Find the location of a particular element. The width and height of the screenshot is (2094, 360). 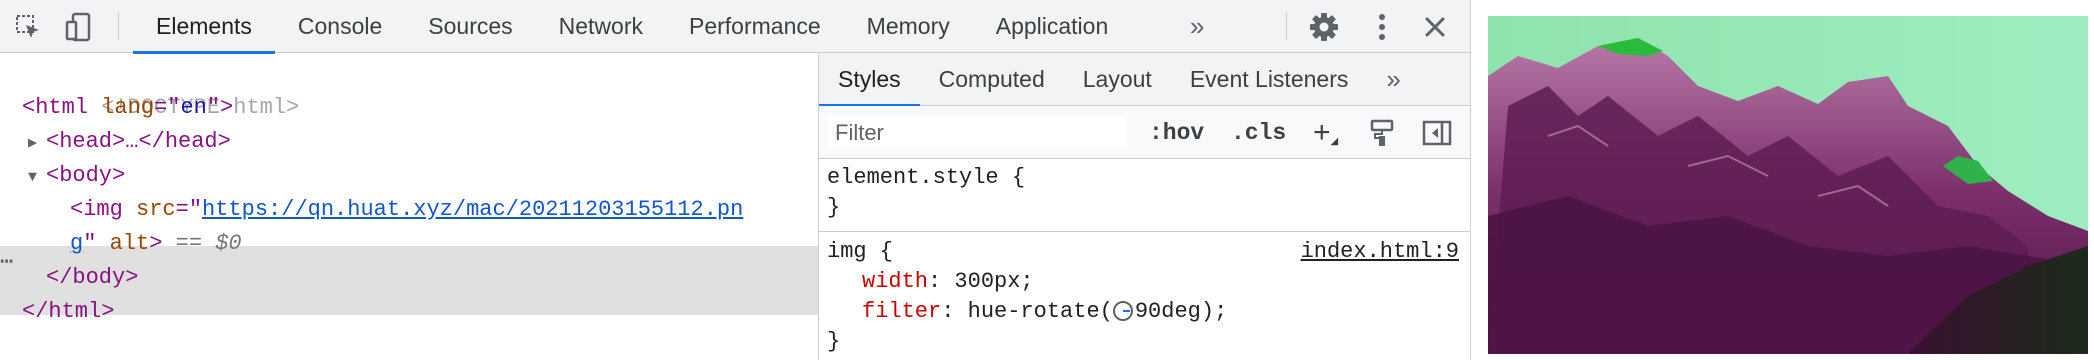

tab-application: Application is located at coordinates (1052, 26).